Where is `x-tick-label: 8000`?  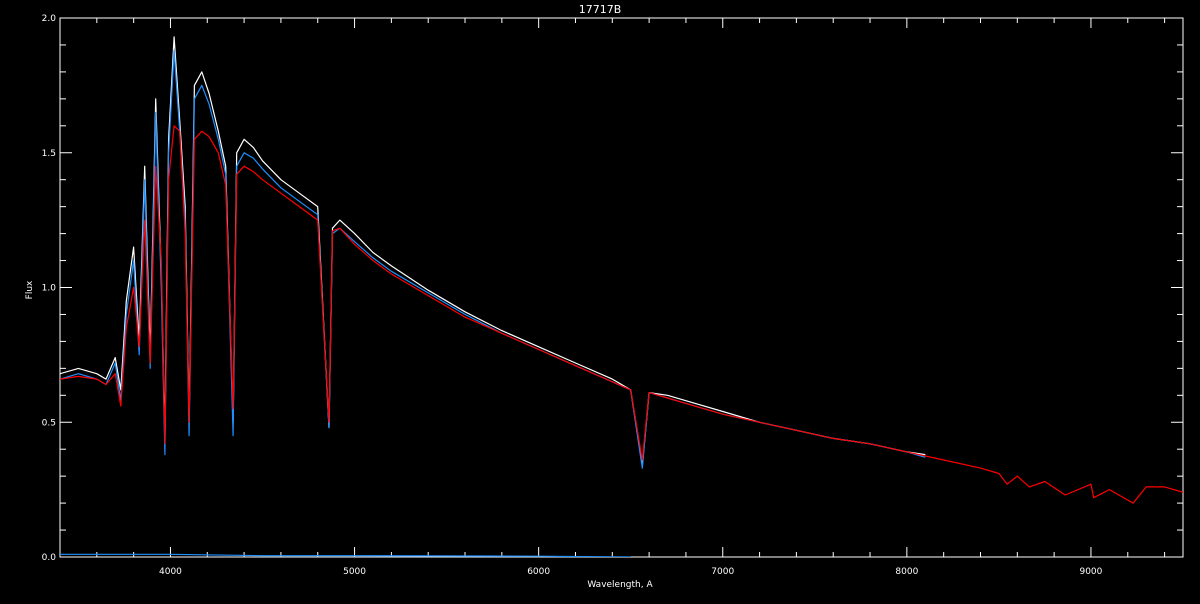
x-tick-label: 8000 is located at coordinates (906, 572).